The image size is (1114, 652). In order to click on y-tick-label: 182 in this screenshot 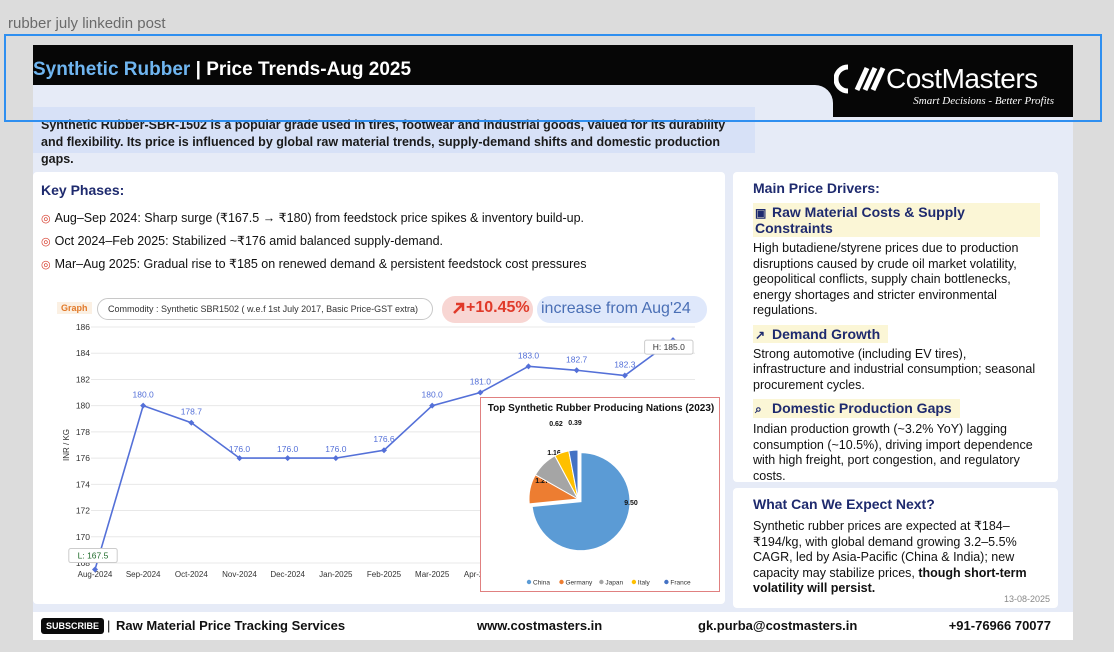, I will do `click(83, 379)`.